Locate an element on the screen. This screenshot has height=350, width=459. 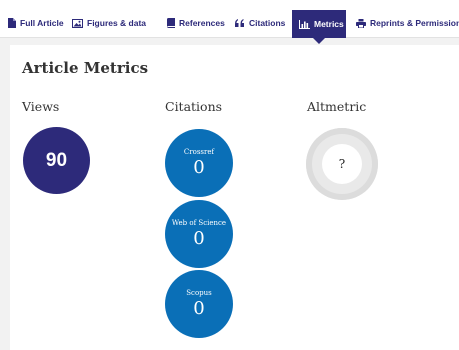
tab-label: Metrics is located at coordinates (329, 24).